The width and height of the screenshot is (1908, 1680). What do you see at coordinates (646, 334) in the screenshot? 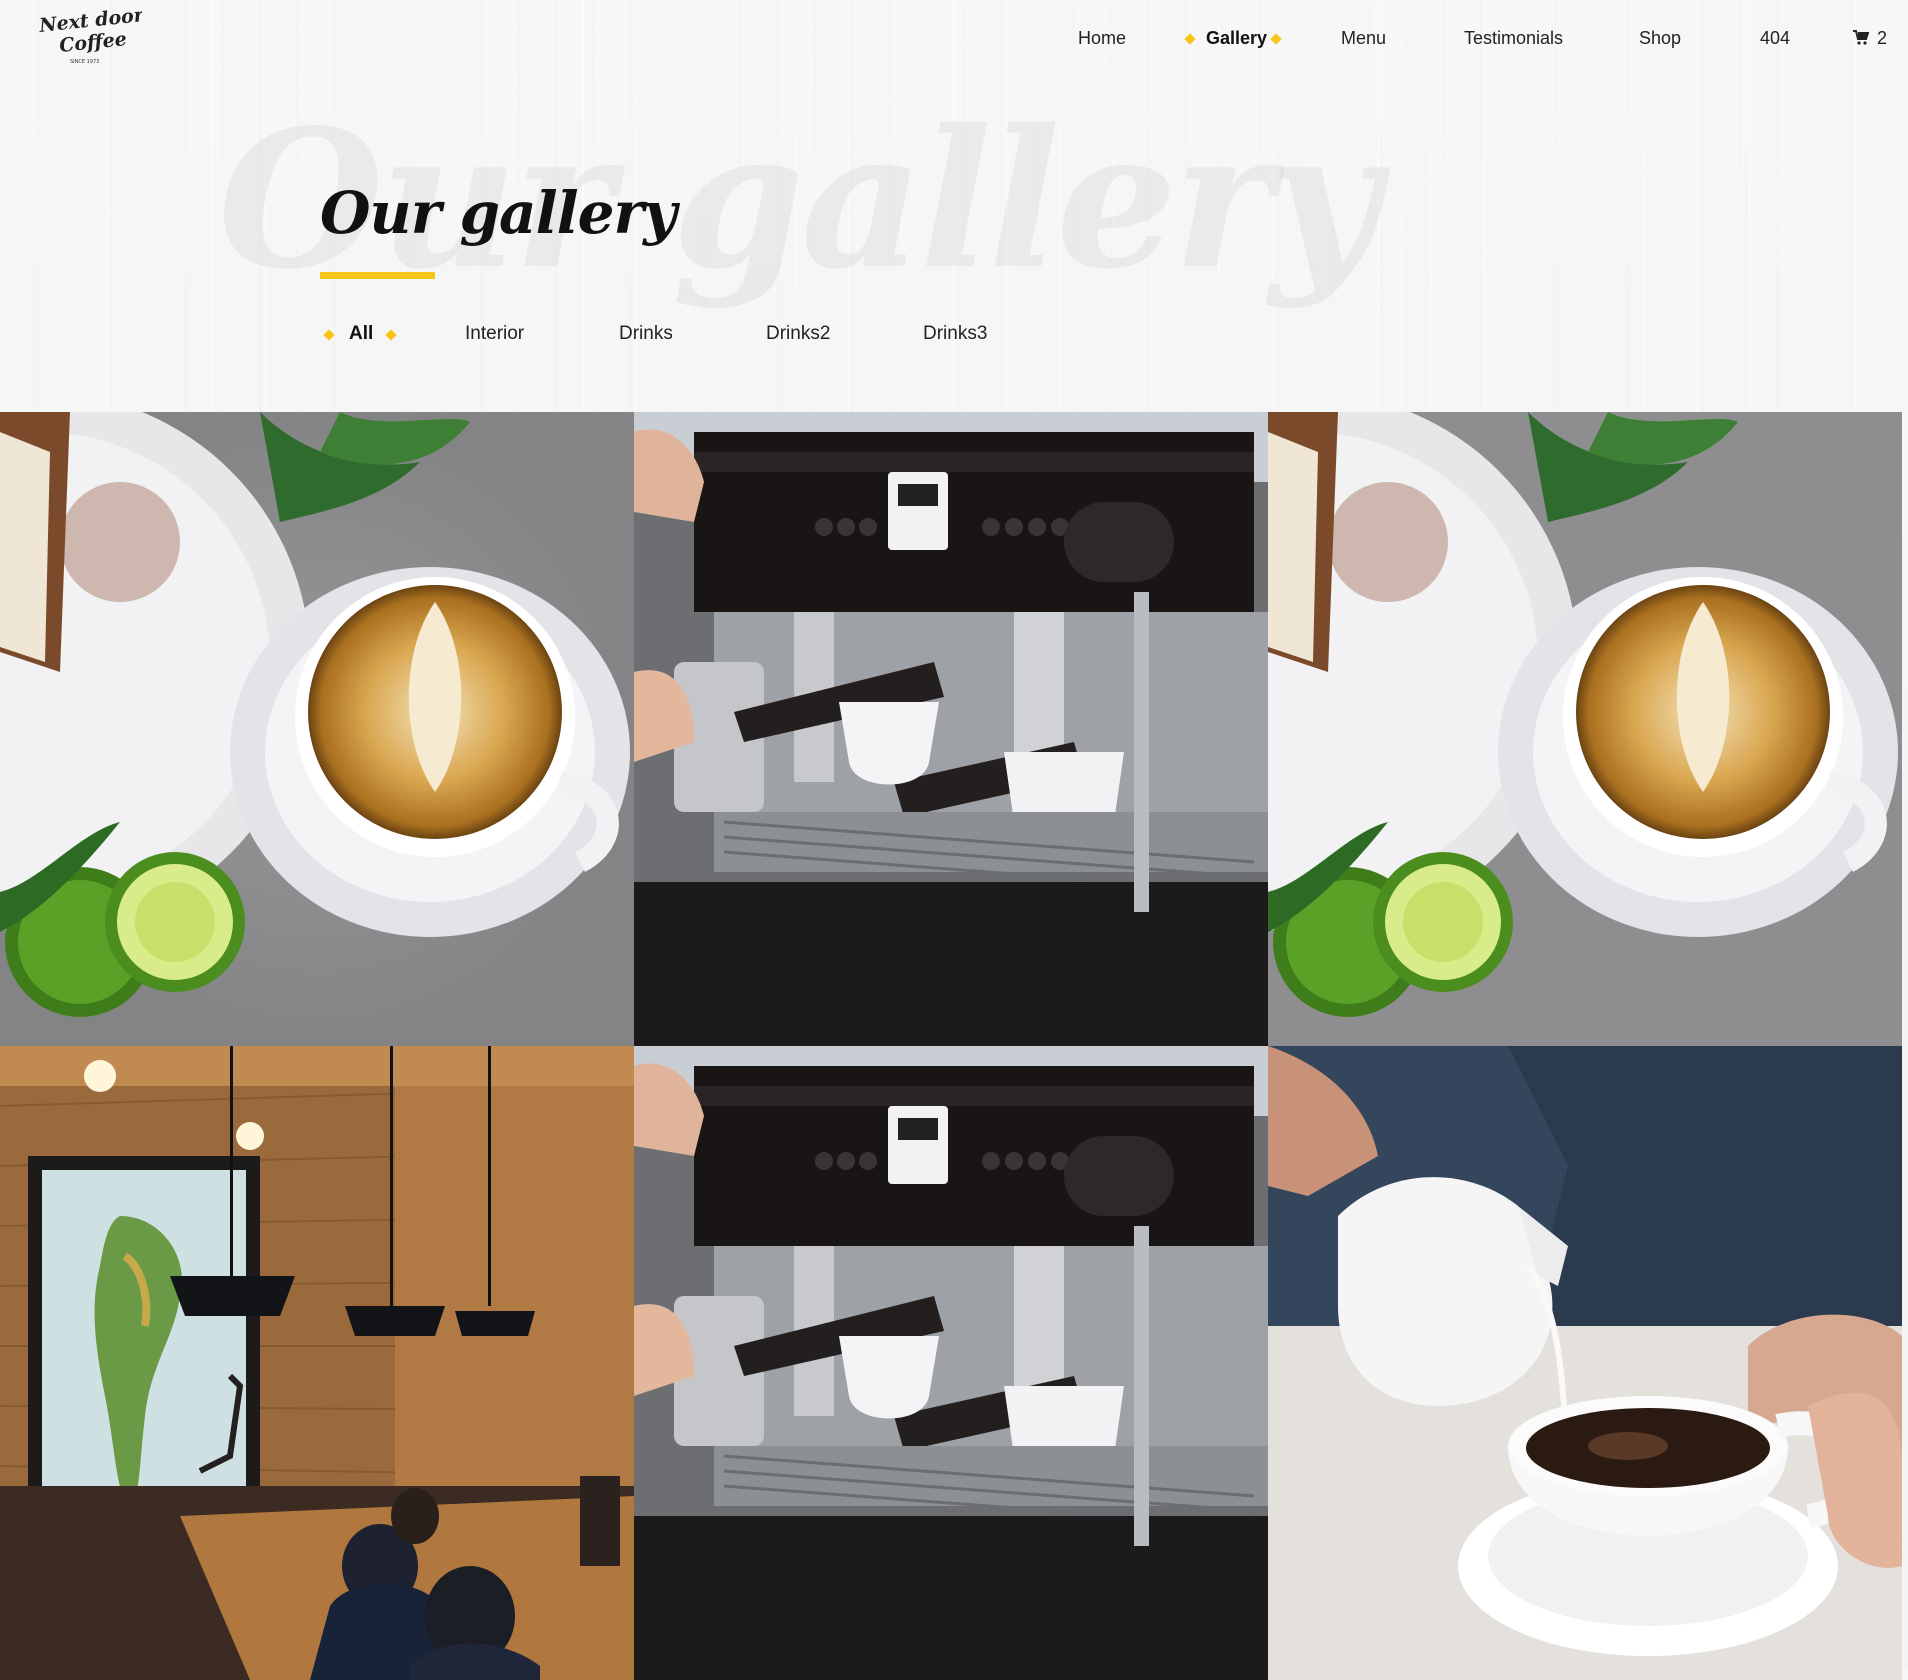
I see `filter-drinks: Drinks` at bounding box center [646, 334].